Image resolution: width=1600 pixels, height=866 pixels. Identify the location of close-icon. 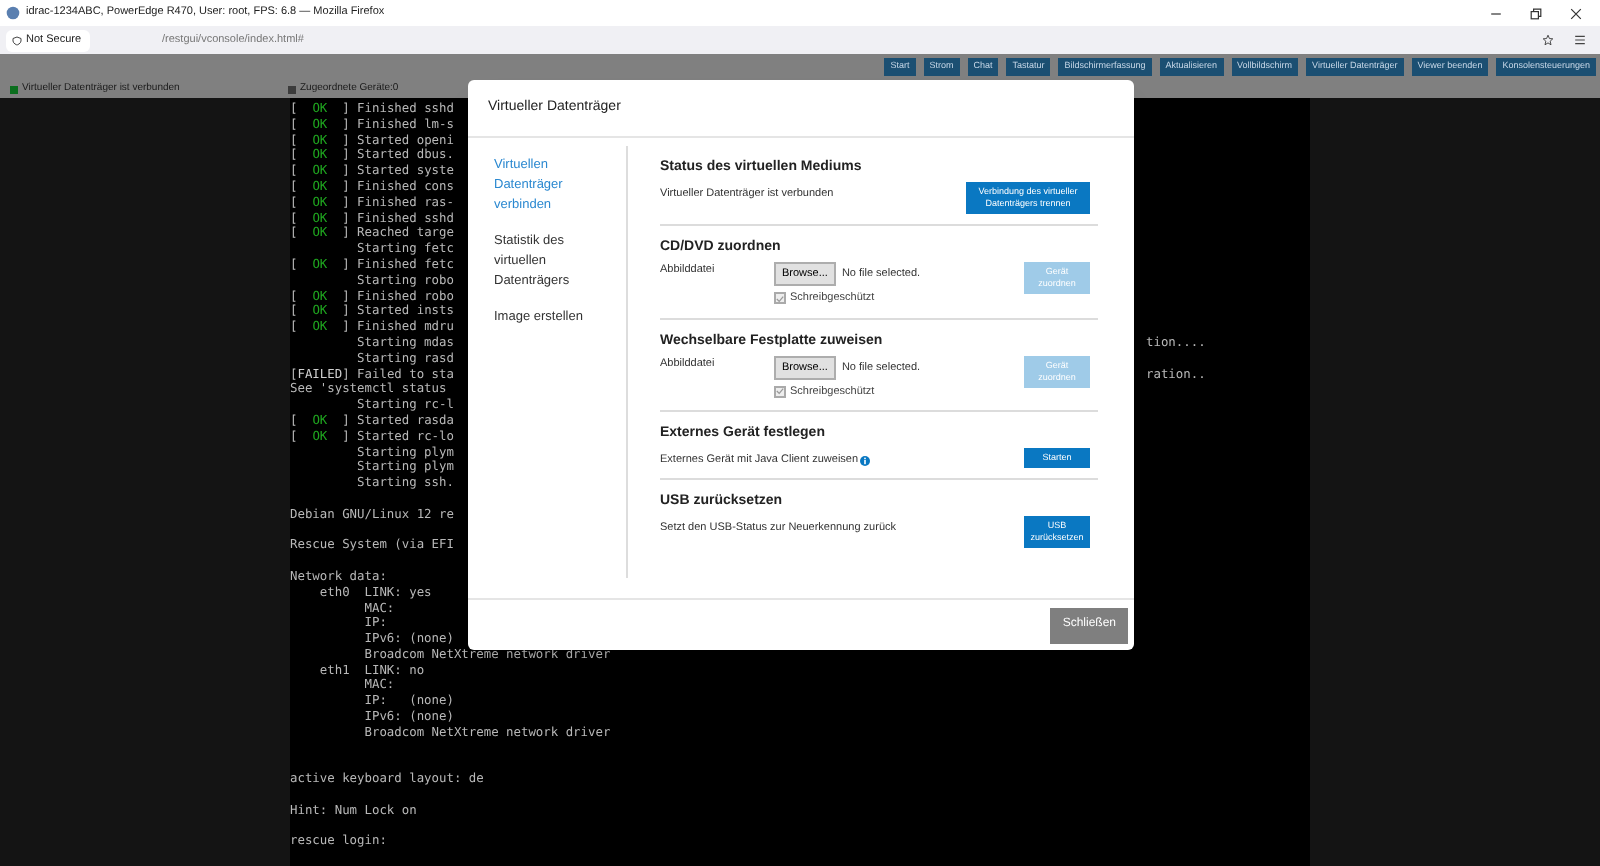
(1576, 13).